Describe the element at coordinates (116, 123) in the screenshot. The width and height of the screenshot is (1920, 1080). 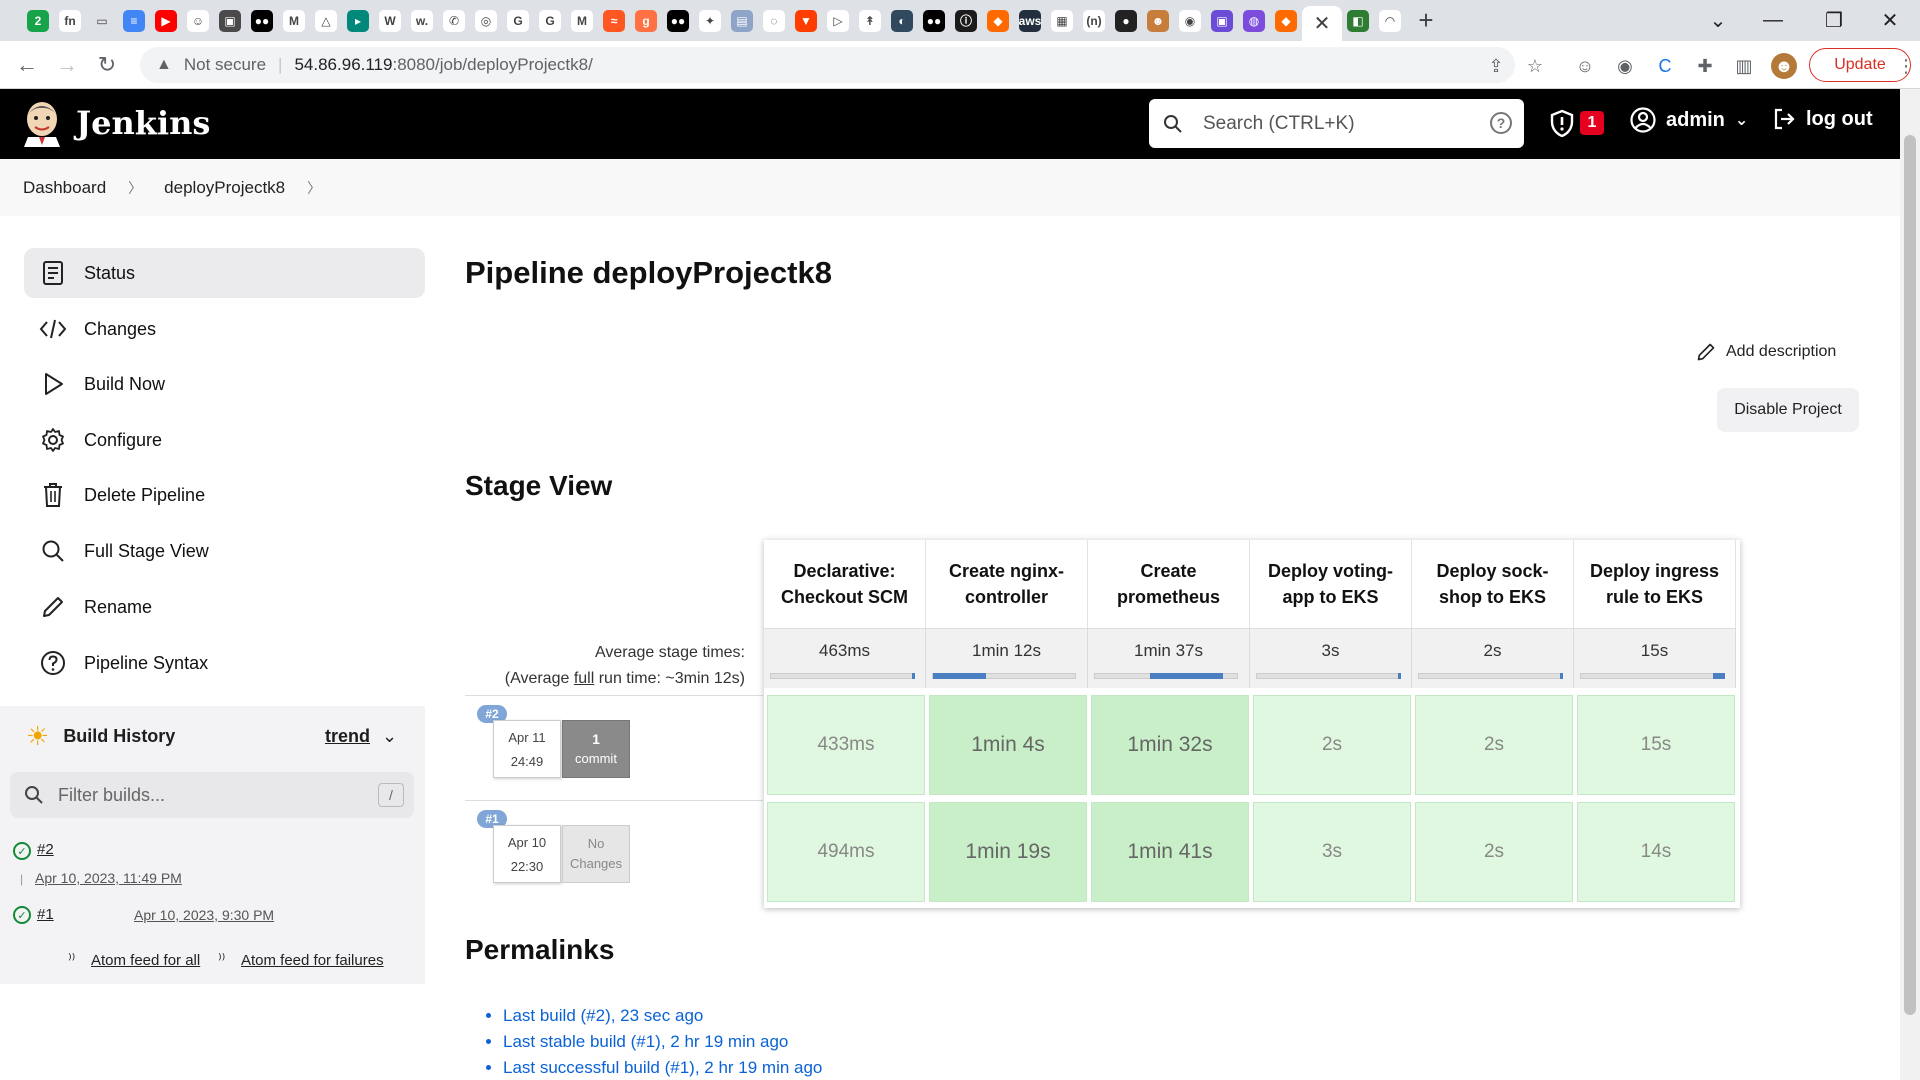
I see `jenkins-home-link: Jenkins` at that location.